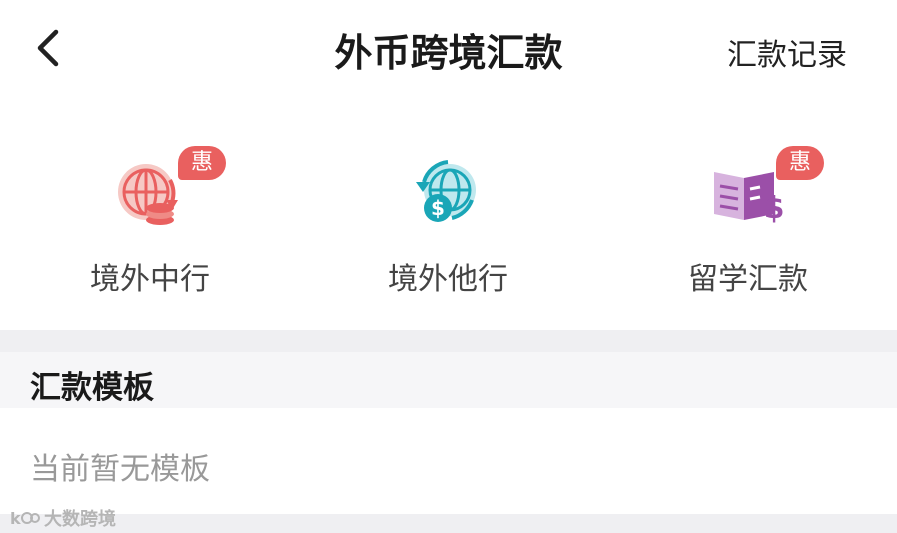 Image resolution: width=897 pixels, height=533 pixels. Describe the element at coordinates (748, 279) in the screenshot. I see `service-label: 留学汇款` at that location.